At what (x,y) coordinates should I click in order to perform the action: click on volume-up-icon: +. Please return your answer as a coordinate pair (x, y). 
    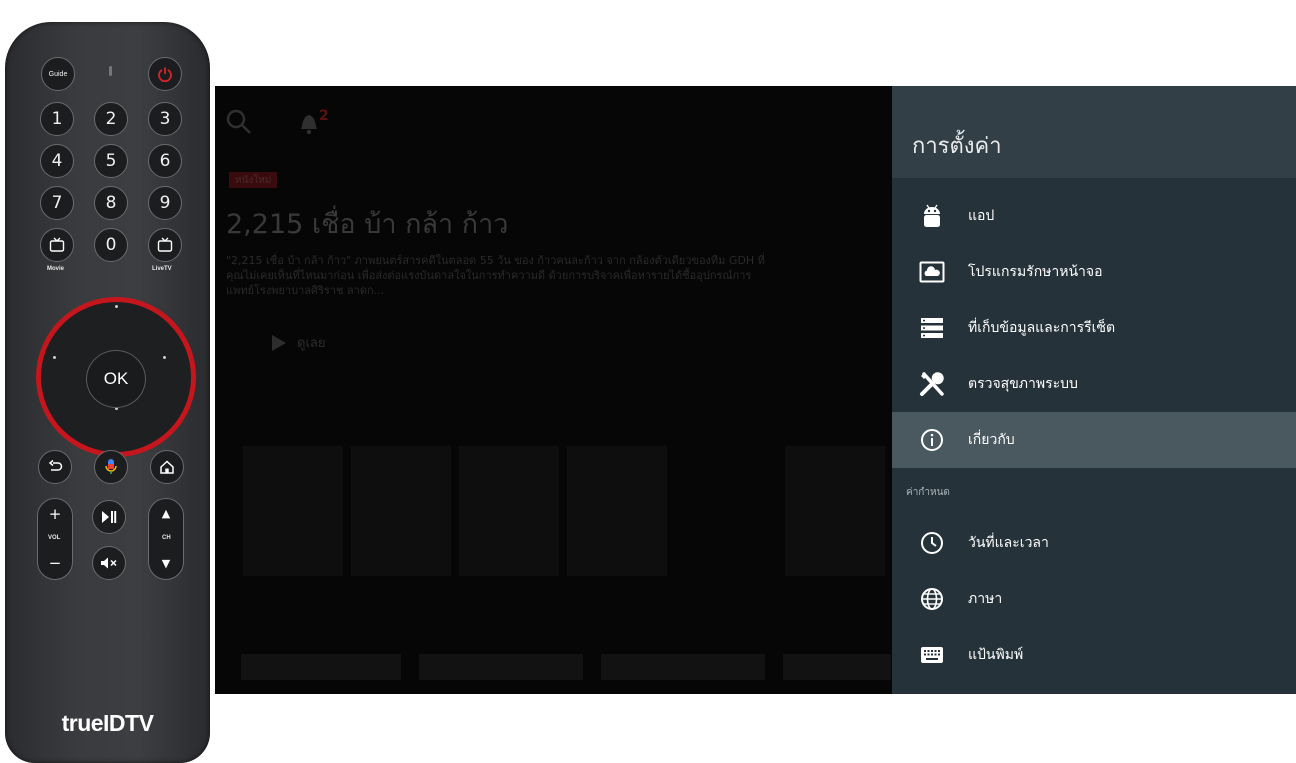
    Looking at the image, I should click on (55, 514).